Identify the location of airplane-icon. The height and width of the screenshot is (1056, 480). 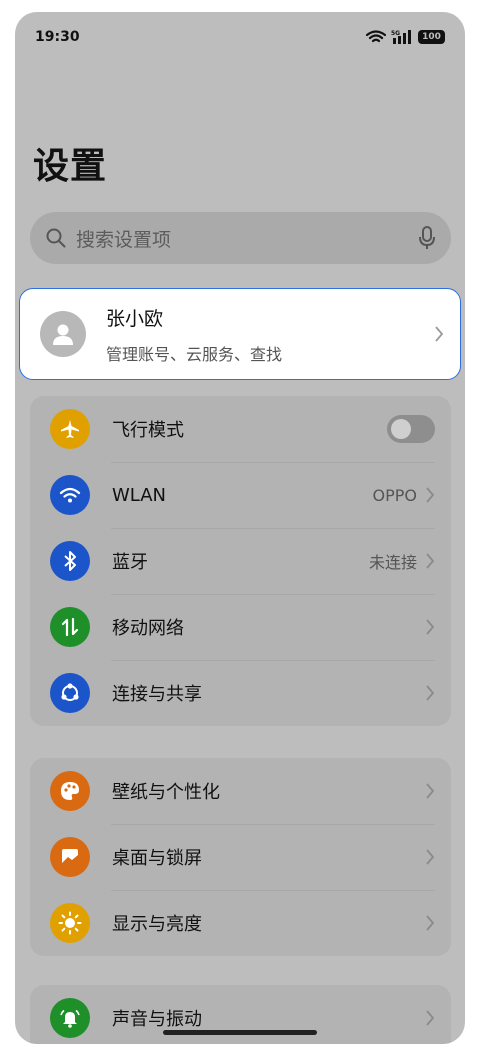
(70, 429).